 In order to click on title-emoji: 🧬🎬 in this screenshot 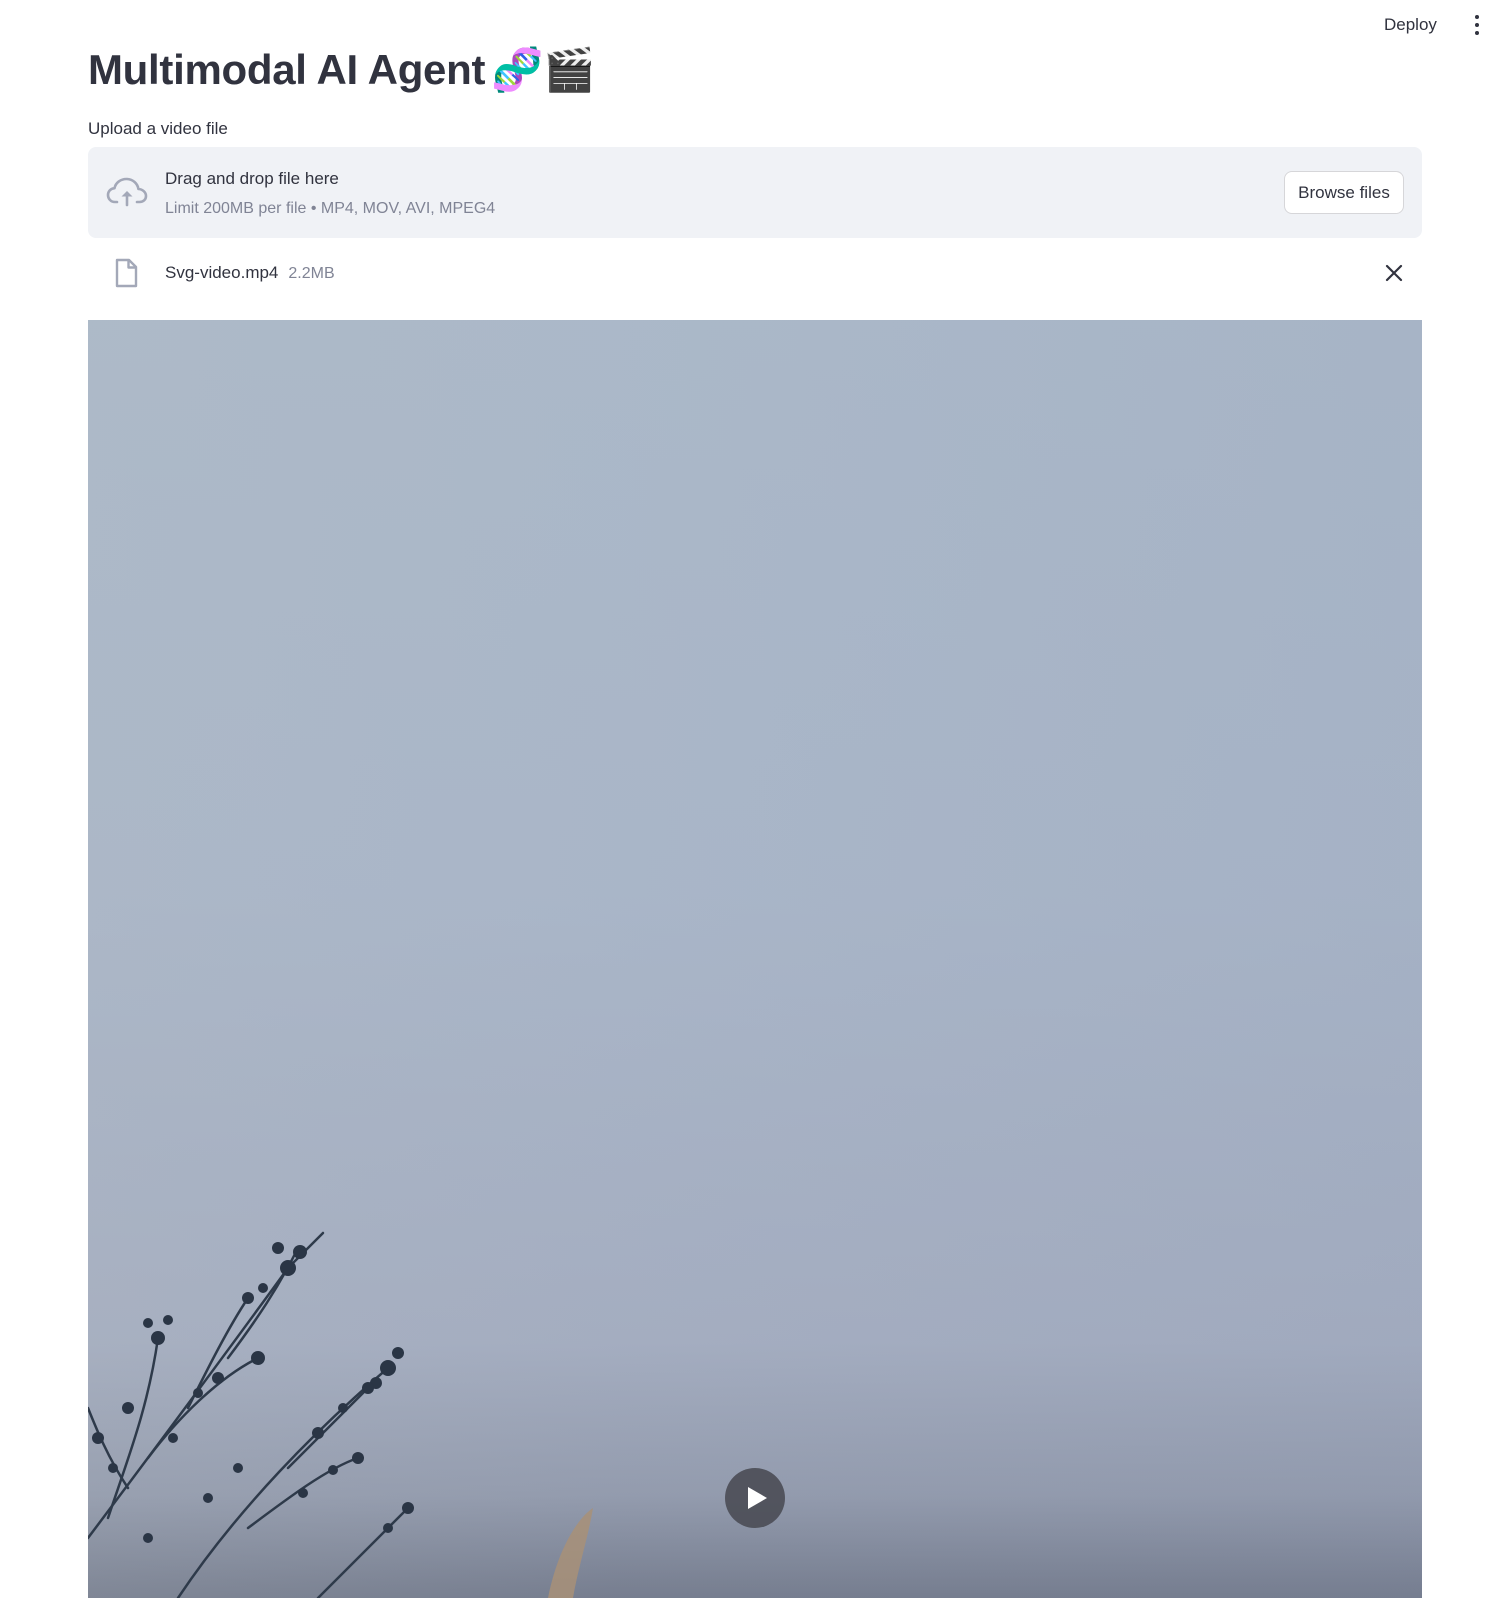, I will do `click(543, 69)`.